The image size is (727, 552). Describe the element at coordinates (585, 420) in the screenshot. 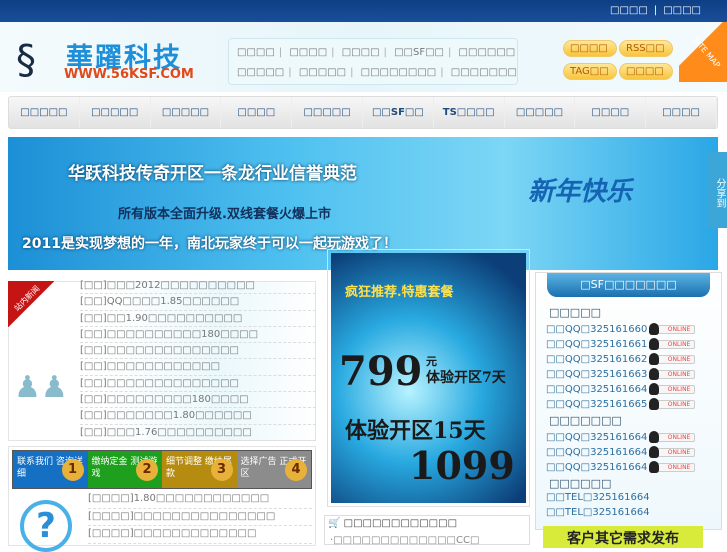

I see `contact-section-title: □□□□□□□` at that location.